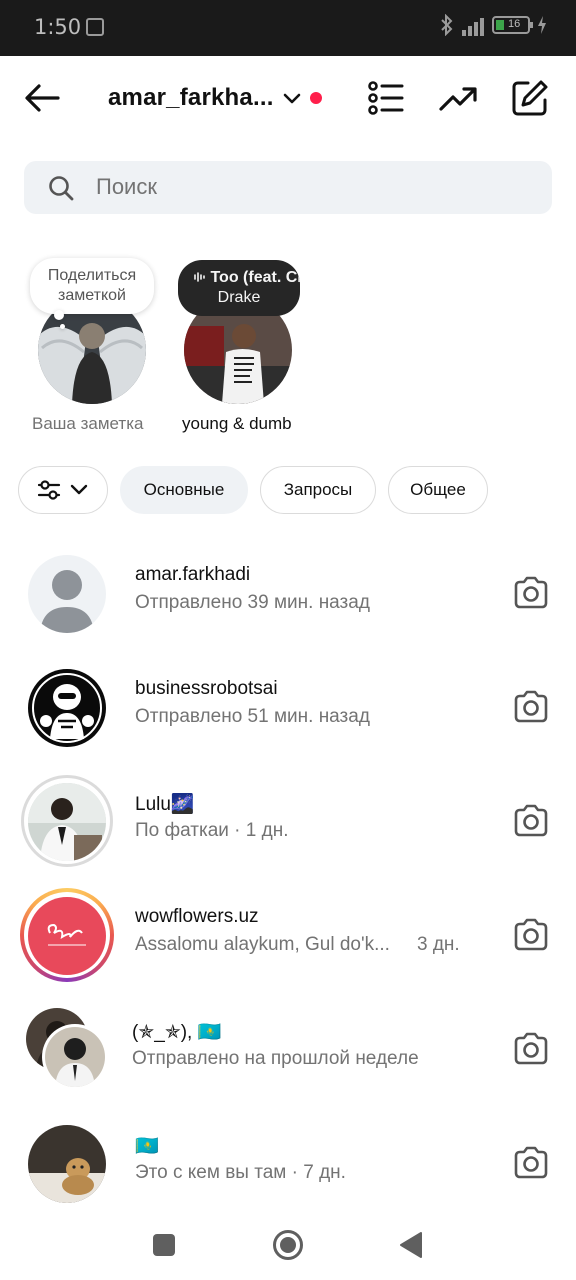 Image resolution: width=576 pixels, height=1280 pixels. Describe the element at coordinates (239, 297) in the screenshot. I see `music-artist: Drake` at that location.